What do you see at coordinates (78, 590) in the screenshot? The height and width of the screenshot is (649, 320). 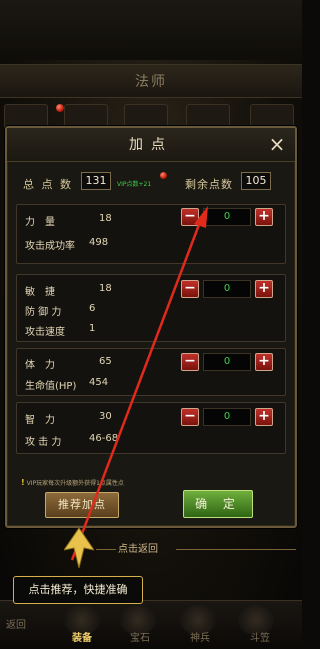 I see `tutorial-tooltip: 点击推荐，快捷准确` at bounding box center [78, 590].